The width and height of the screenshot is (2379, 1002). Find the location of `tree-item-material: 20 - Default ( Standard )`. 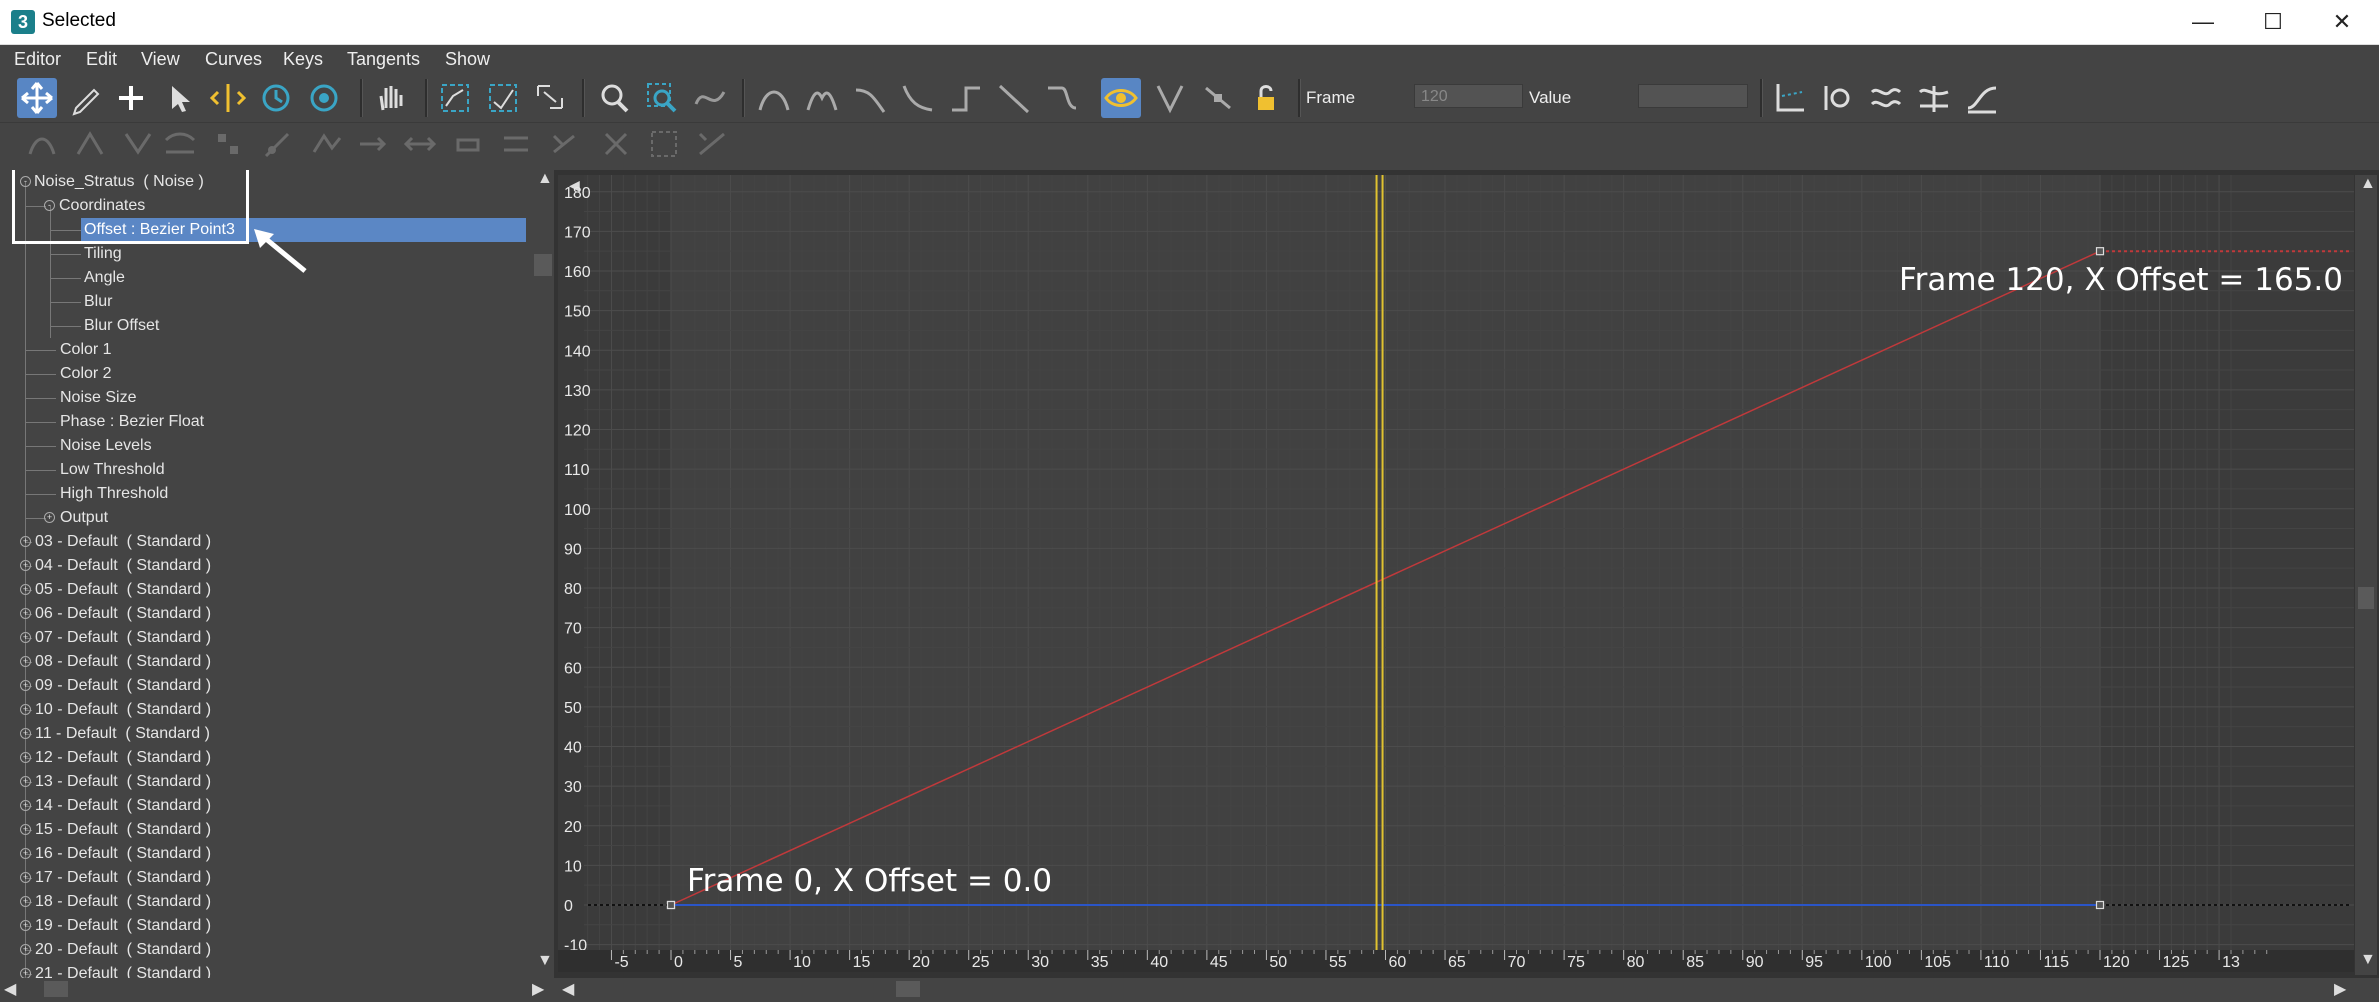

tree-item-material: 20 - Default ( Standard ) is located at coordinates (123, 950).